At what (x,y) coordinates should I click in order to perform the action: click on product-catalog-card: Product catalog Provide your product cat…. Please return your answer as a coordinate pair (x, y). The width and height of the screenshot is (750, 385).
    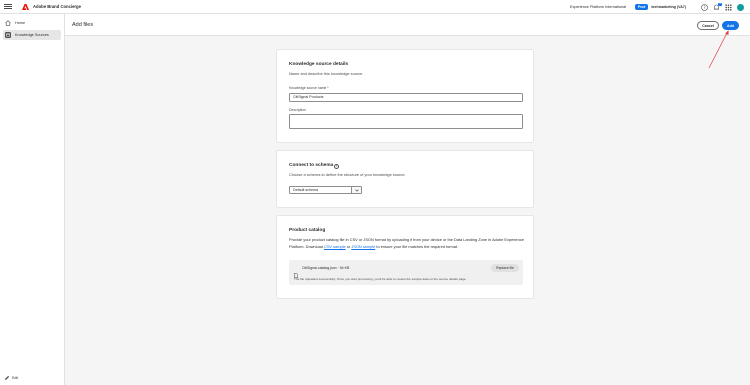
    Looking at the image, I should click on (405, 257).